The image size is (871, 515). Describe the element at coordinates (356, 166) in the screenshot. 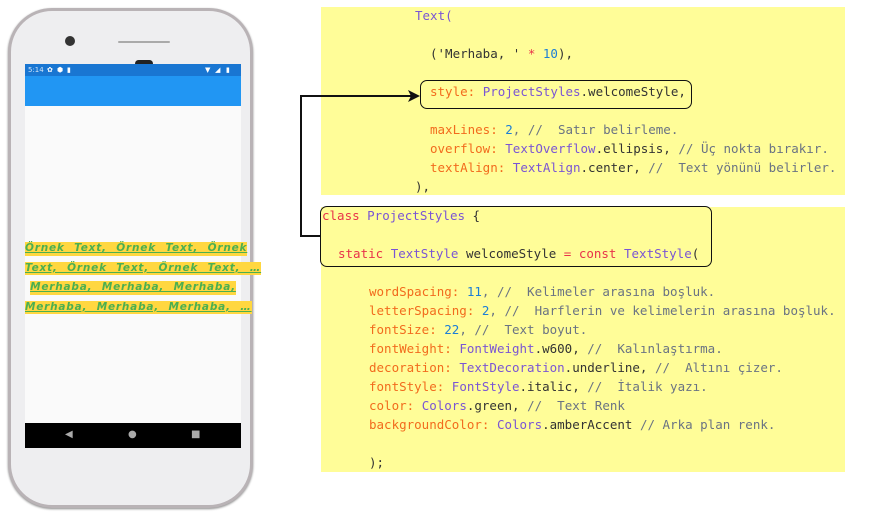

I see `arrow-line` at that location.